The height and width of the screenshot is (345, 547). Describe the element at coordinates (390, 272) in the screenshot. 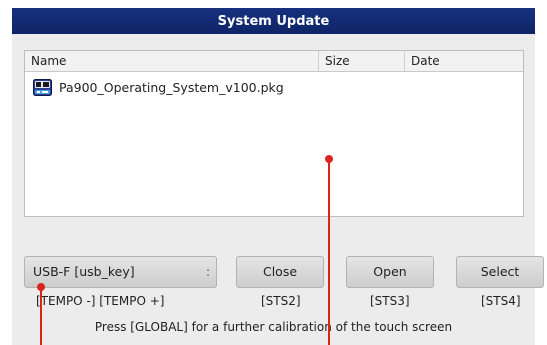

I see `open-button: Open` at that location.